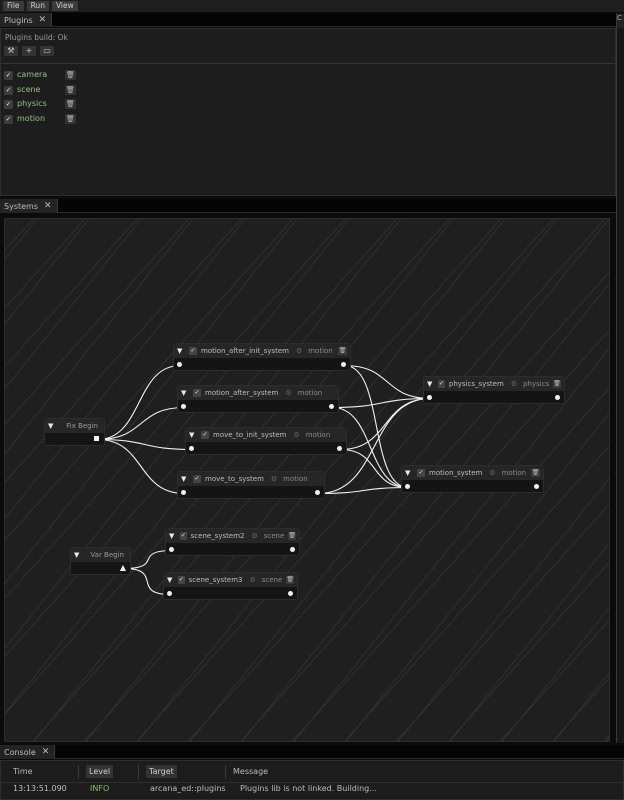  I want to click on menubar: File Run View, so click(312, 6).